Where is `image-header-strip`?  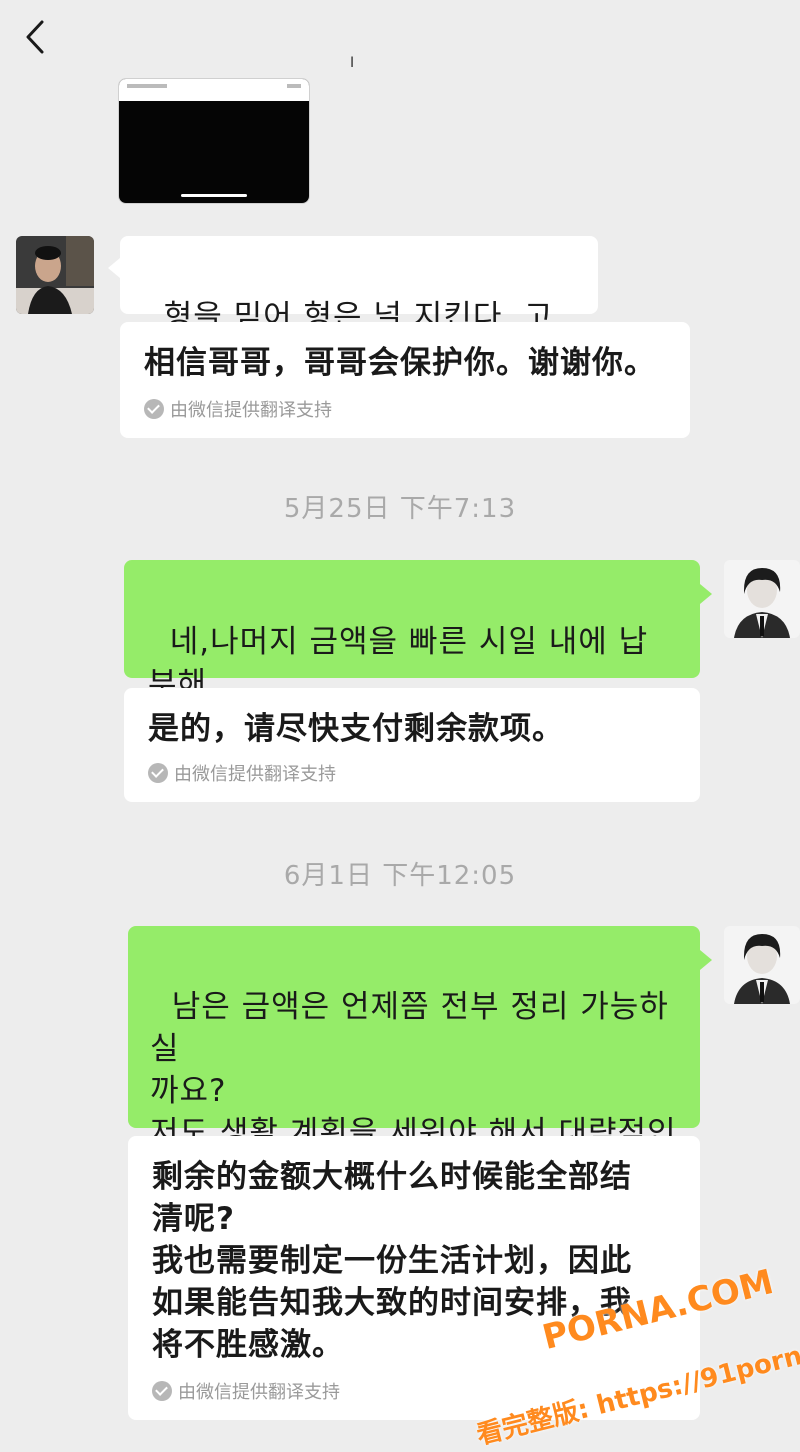
image-header-strip is located at coordinates (214, 90).